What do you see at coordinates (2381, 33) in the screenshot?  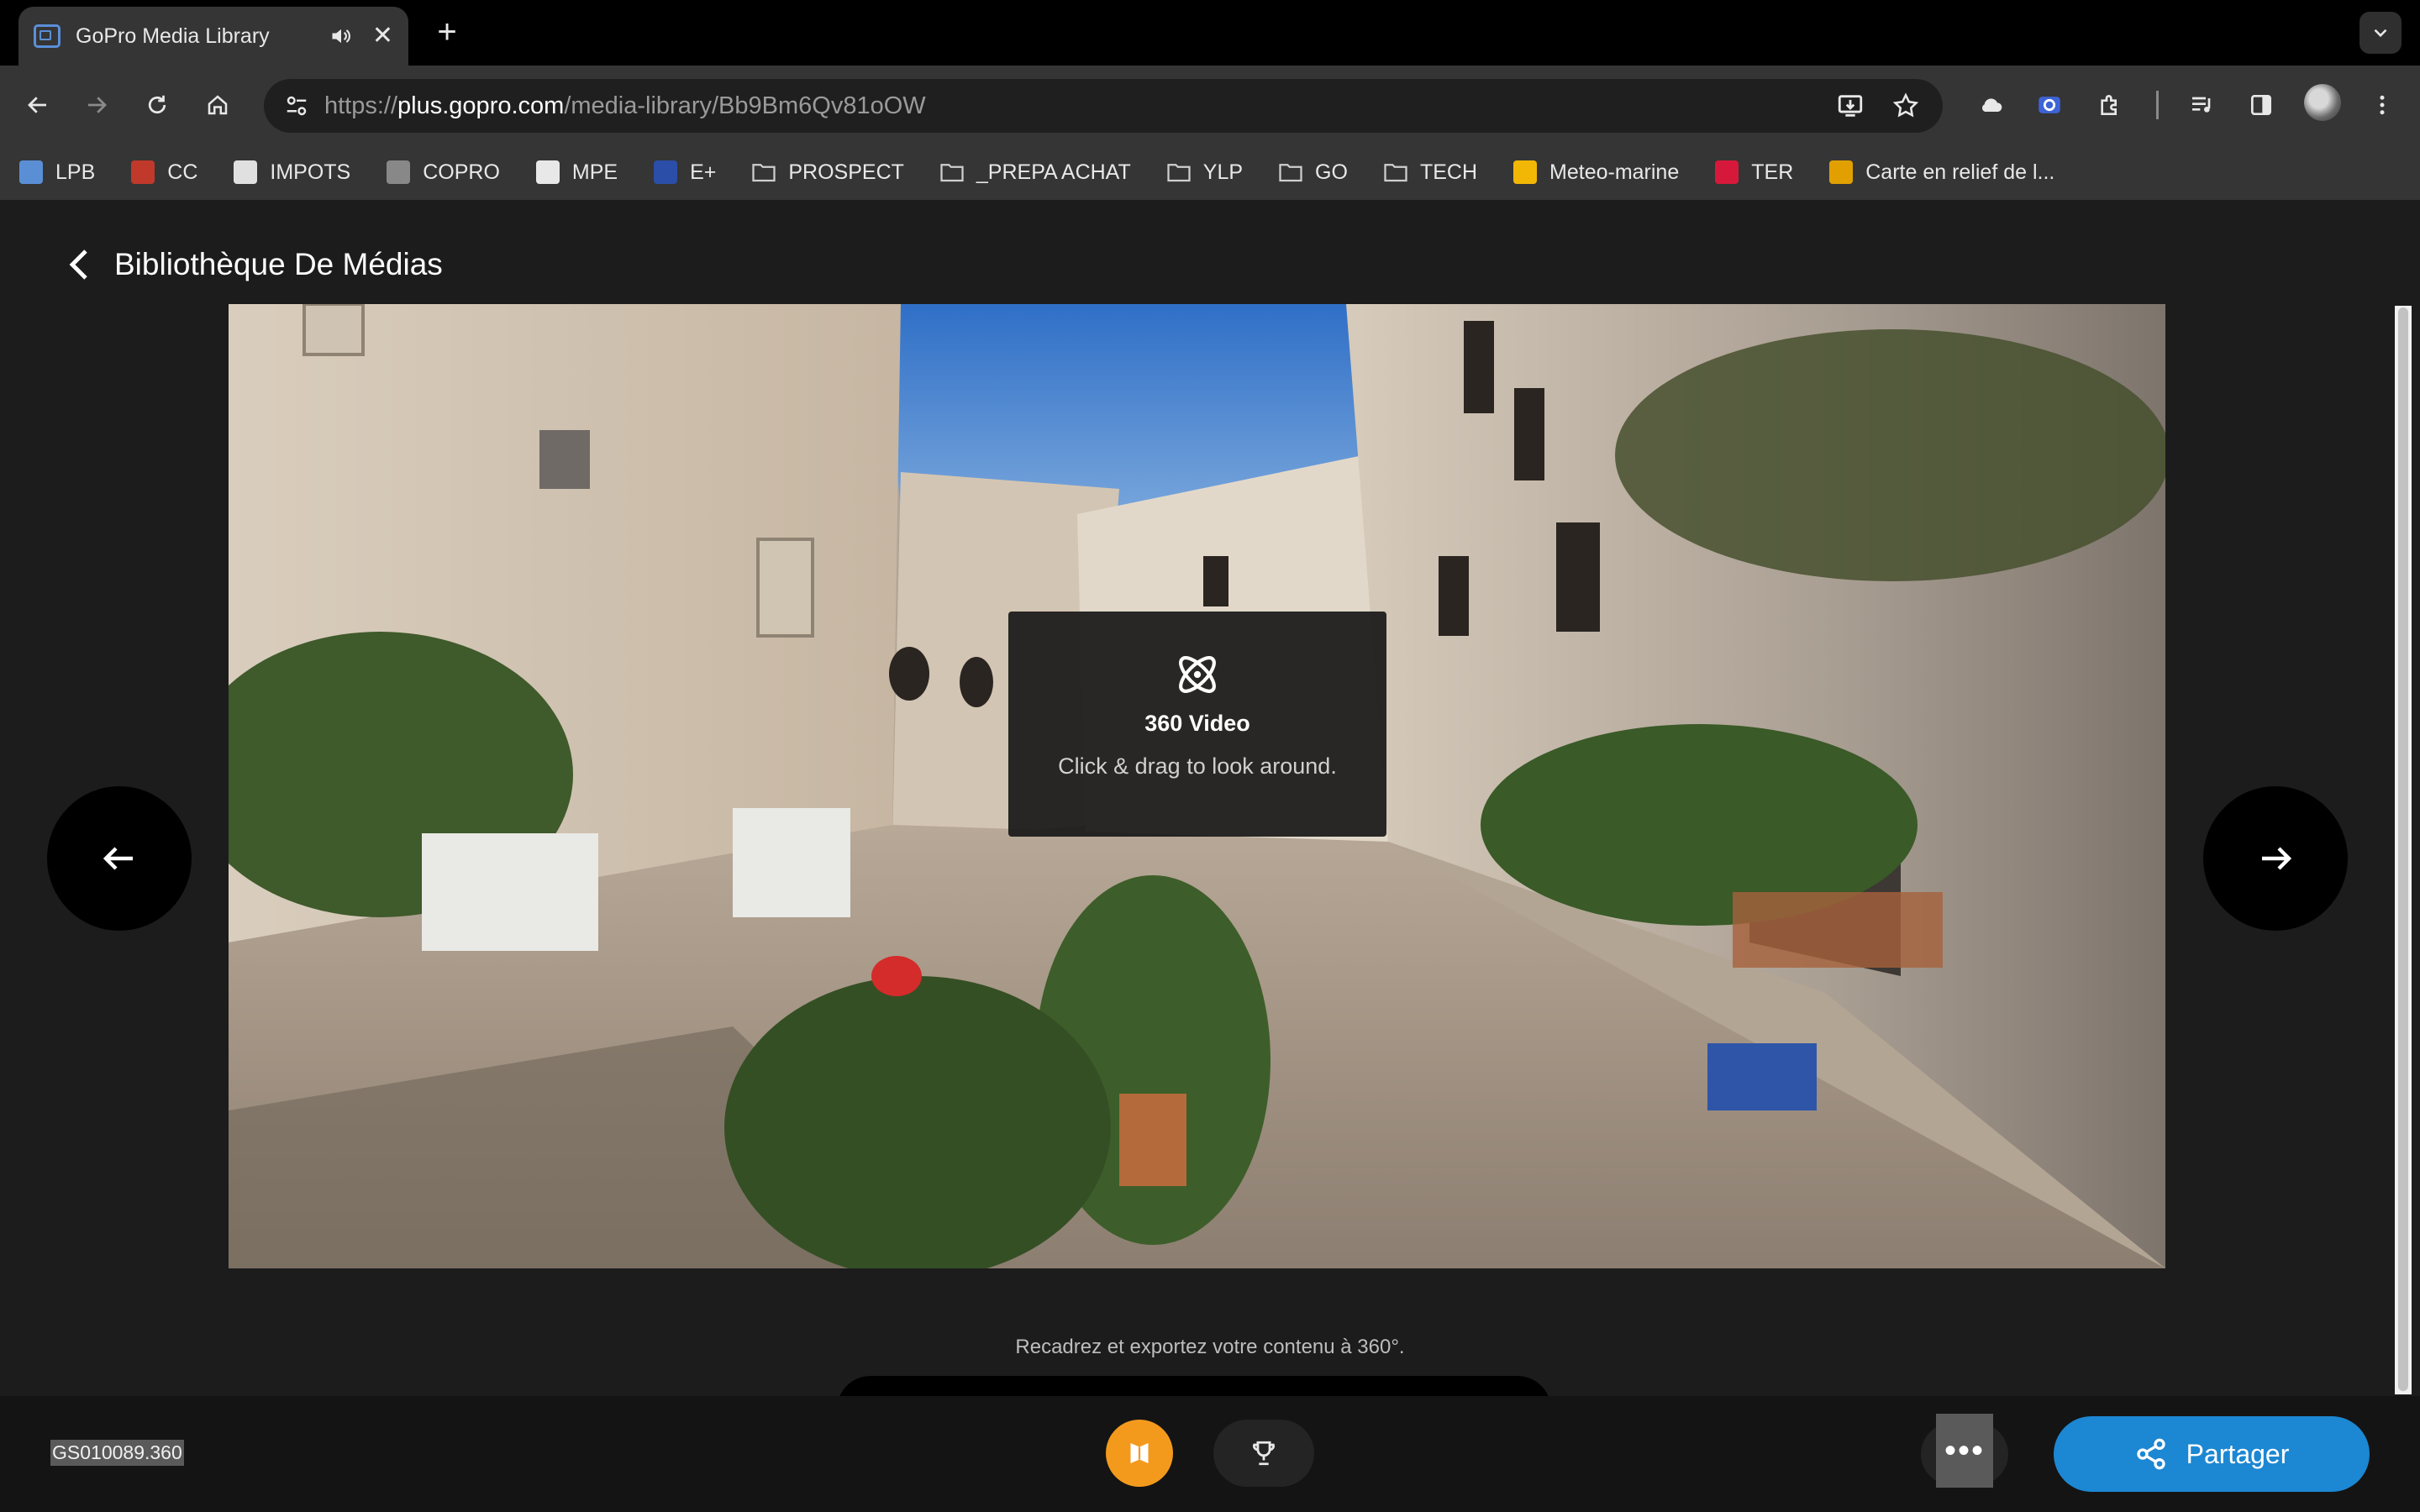 I see `chevron-down-icon` at bounding box center [2381, 33].